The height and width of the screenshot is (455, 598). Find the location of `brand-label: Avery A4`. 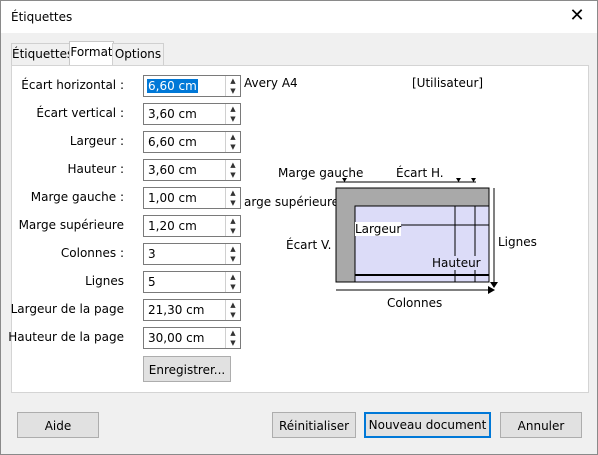

brand-label: Avery A4 is located at coordinates (271, 83).